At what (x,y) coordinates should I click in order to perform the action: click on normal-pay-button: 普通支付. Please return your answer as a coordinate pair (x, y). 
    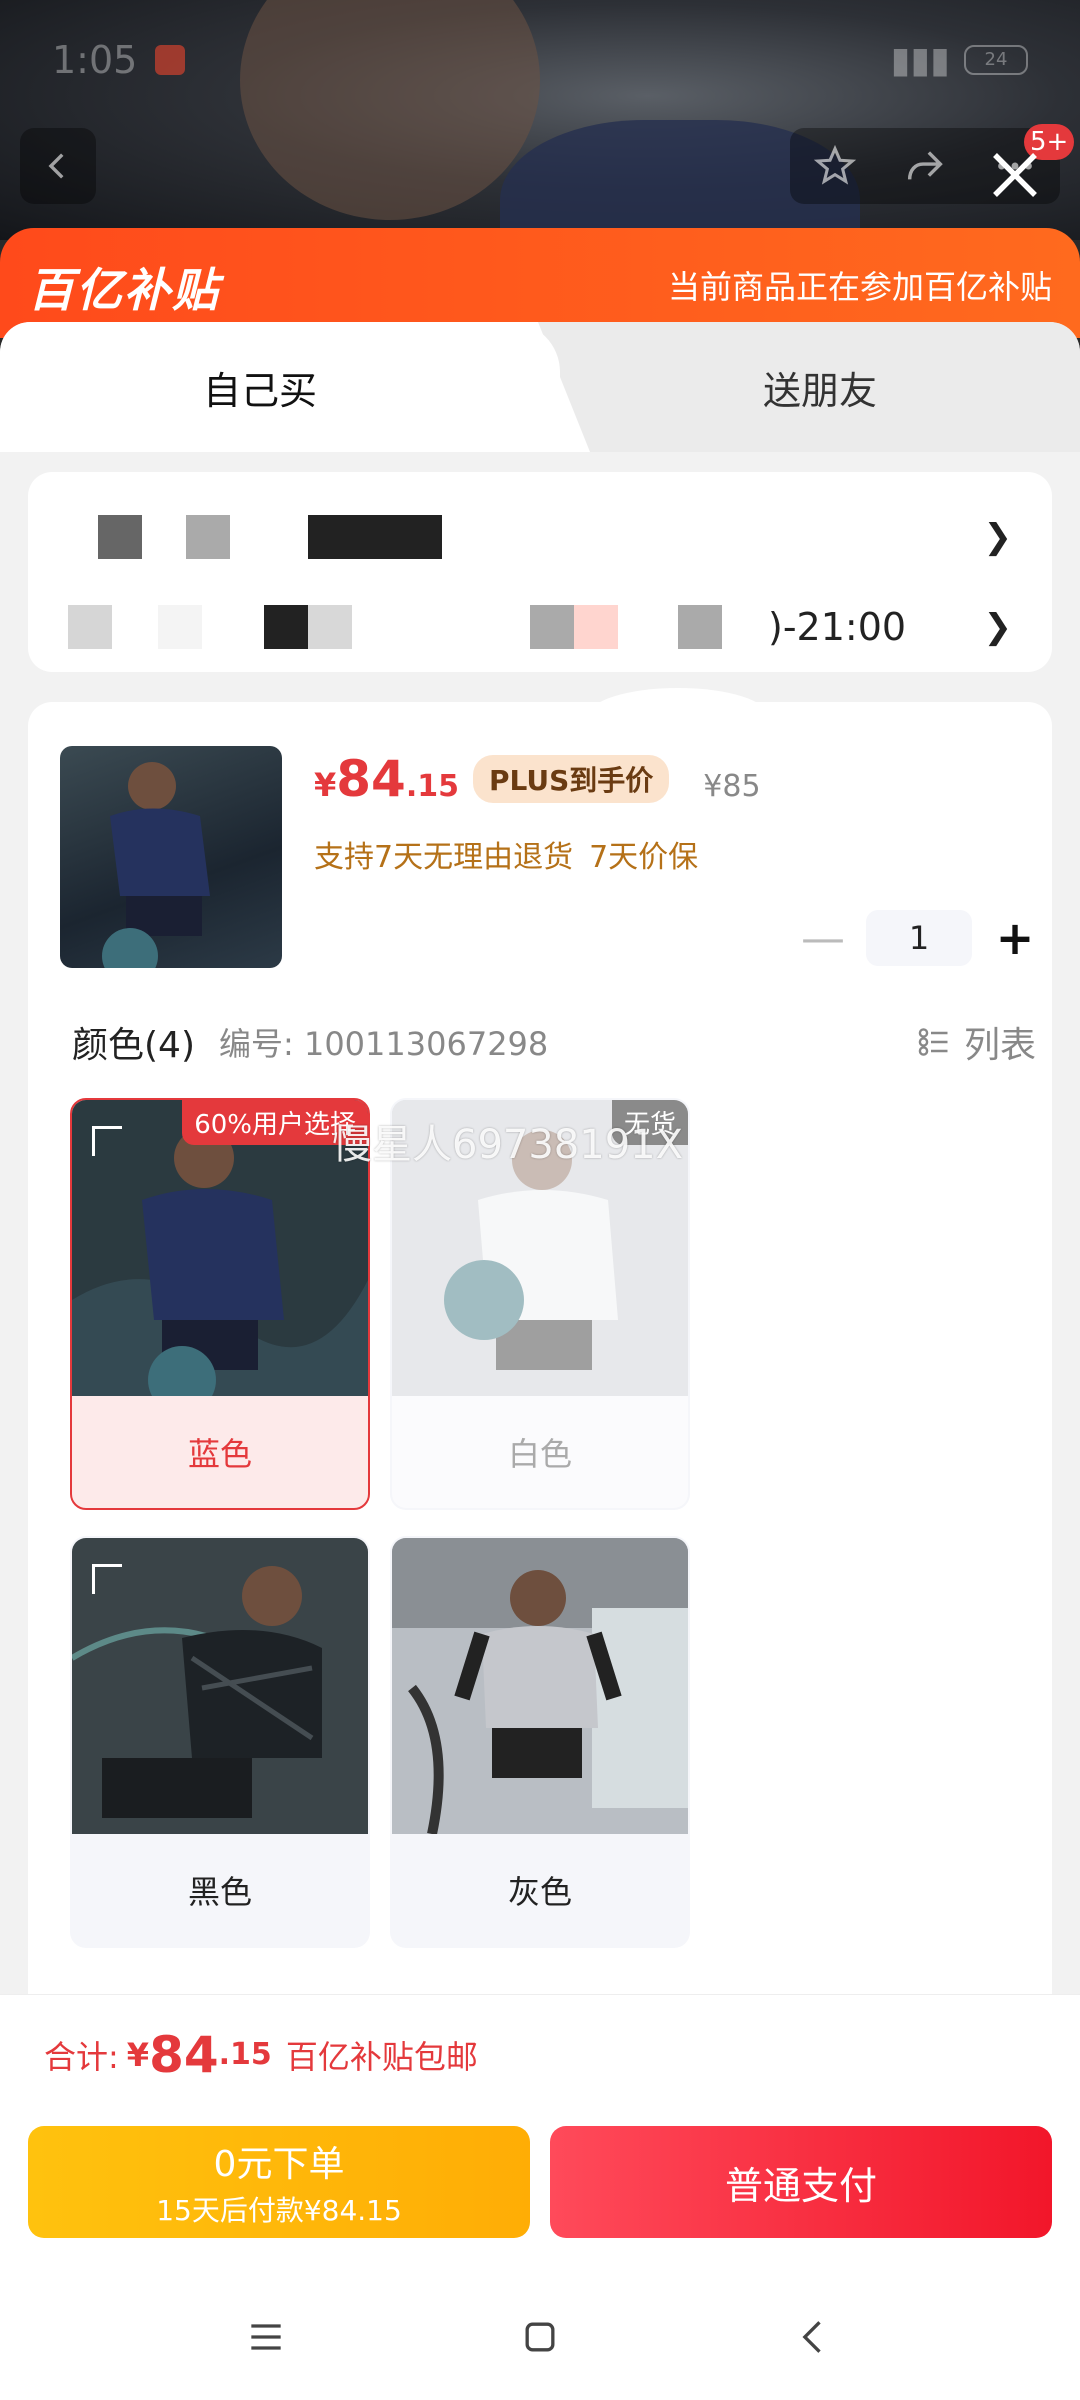
    Looking at the image, I should click on (801, 2182).